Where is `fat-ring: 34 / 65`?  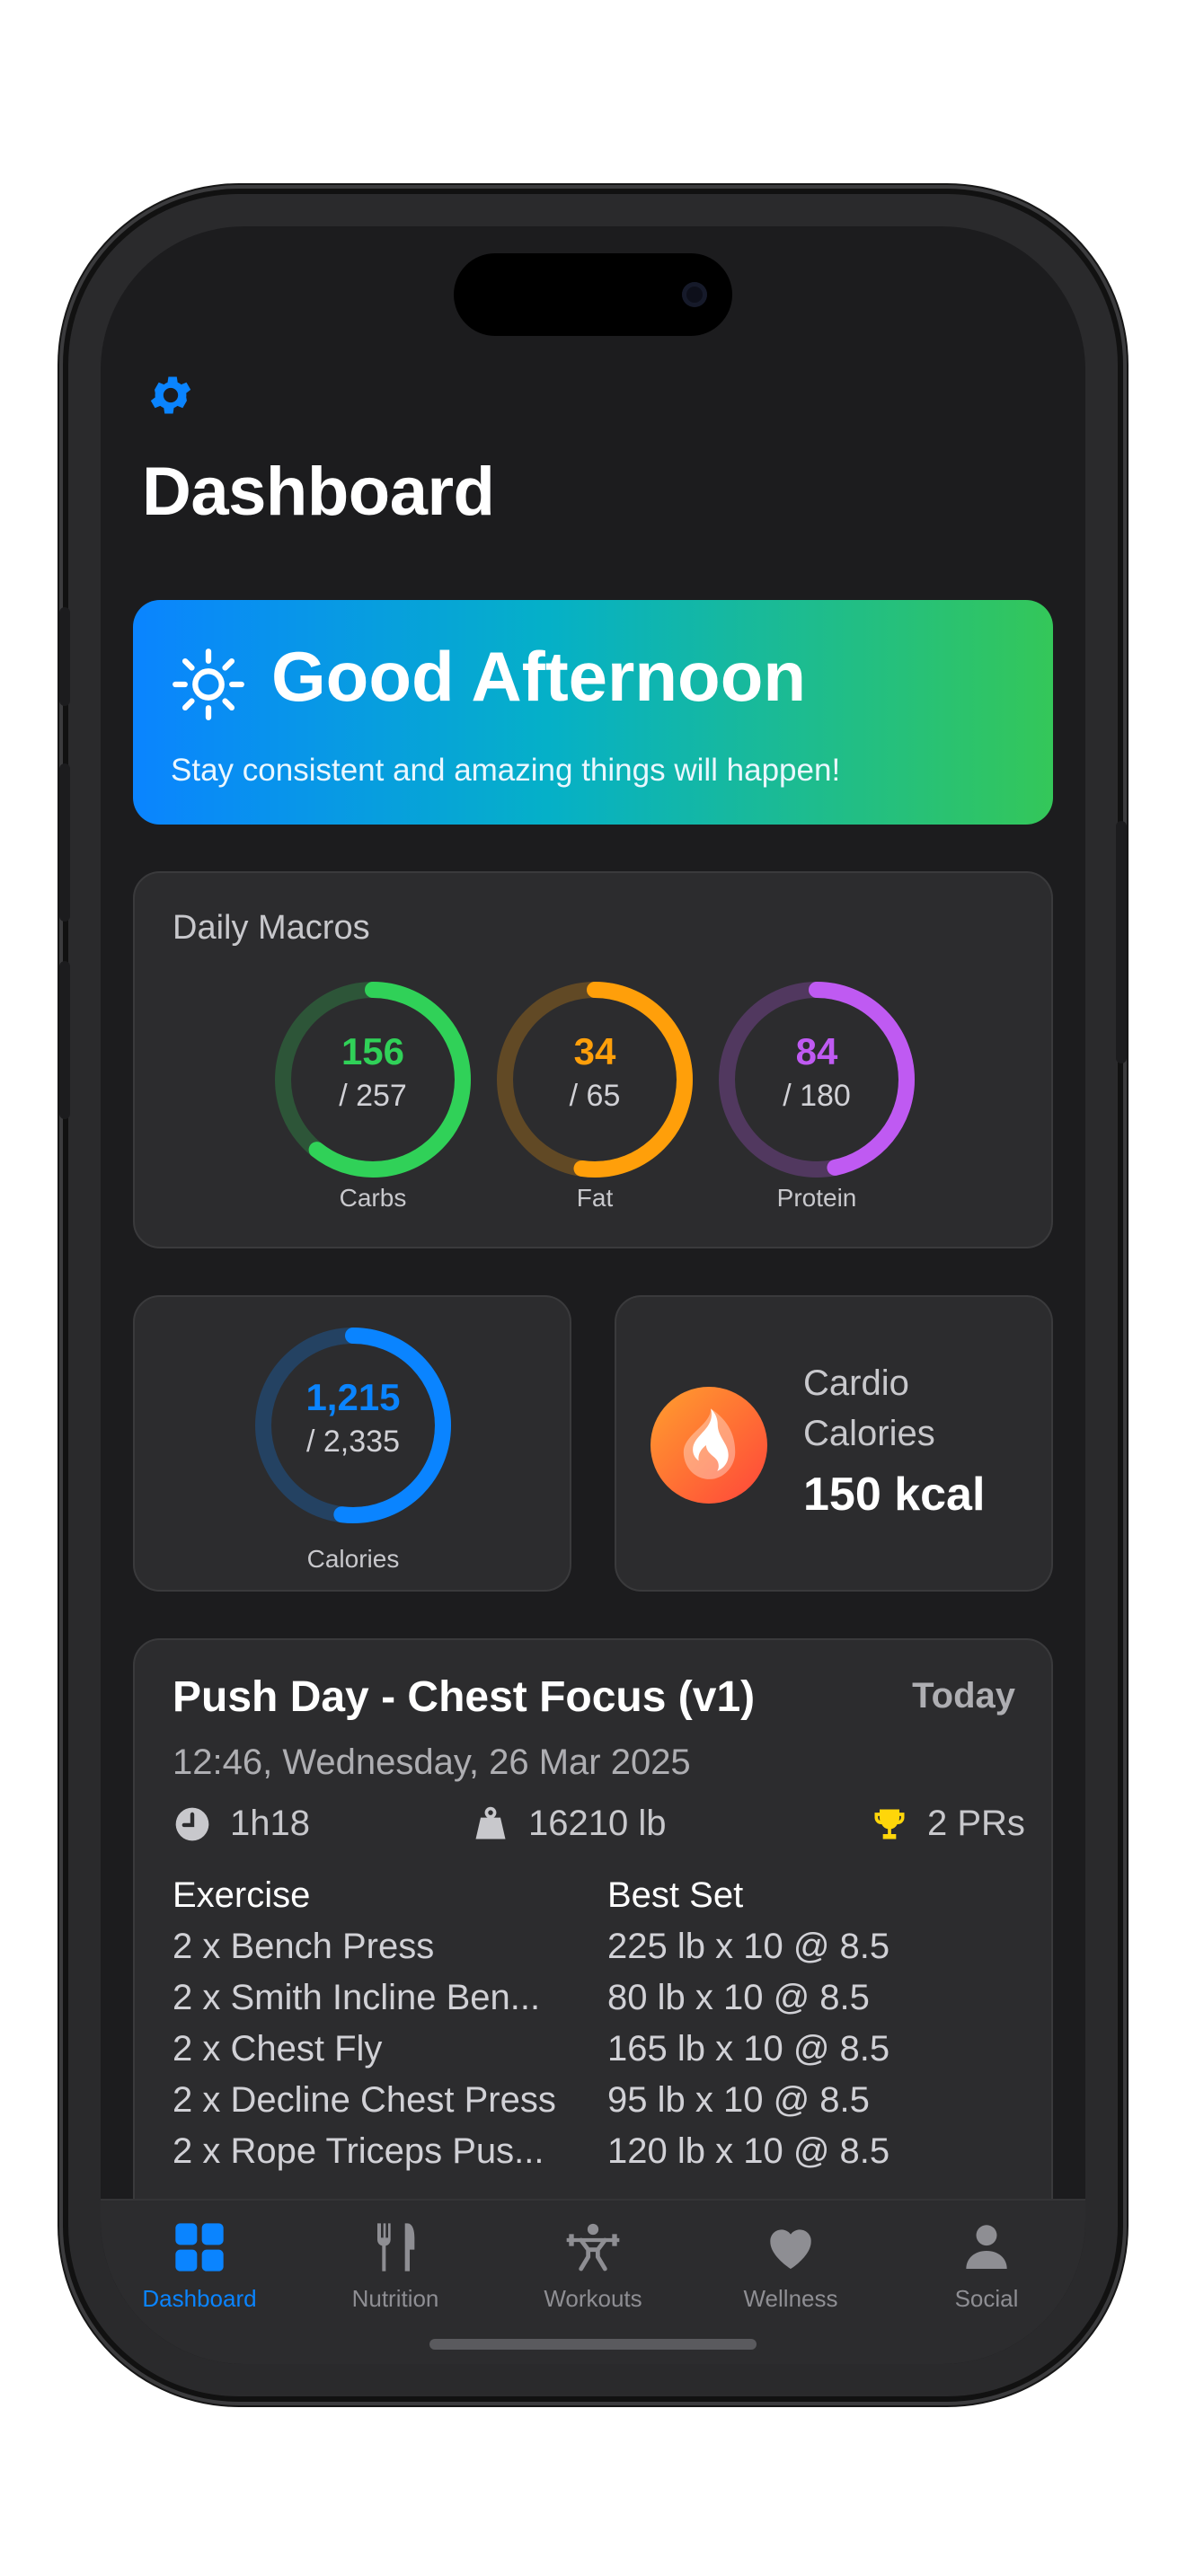 fat-ring: 34 / 65 is located at coordinates (594, 1079).